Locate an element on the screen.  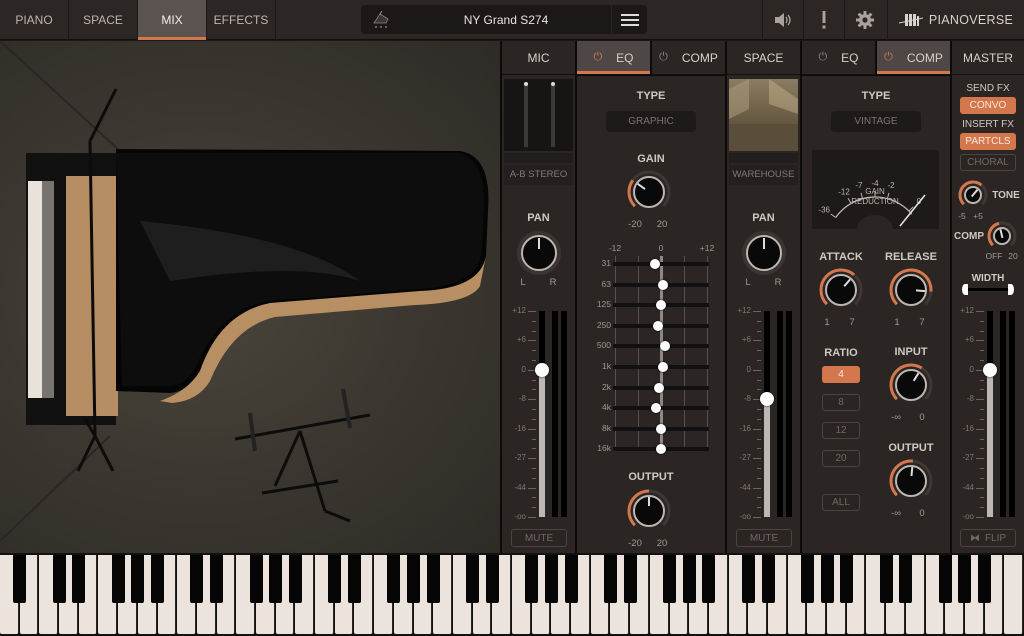
mic-comp-tab: ⏻ COMP is located at coordinates (688, 58).